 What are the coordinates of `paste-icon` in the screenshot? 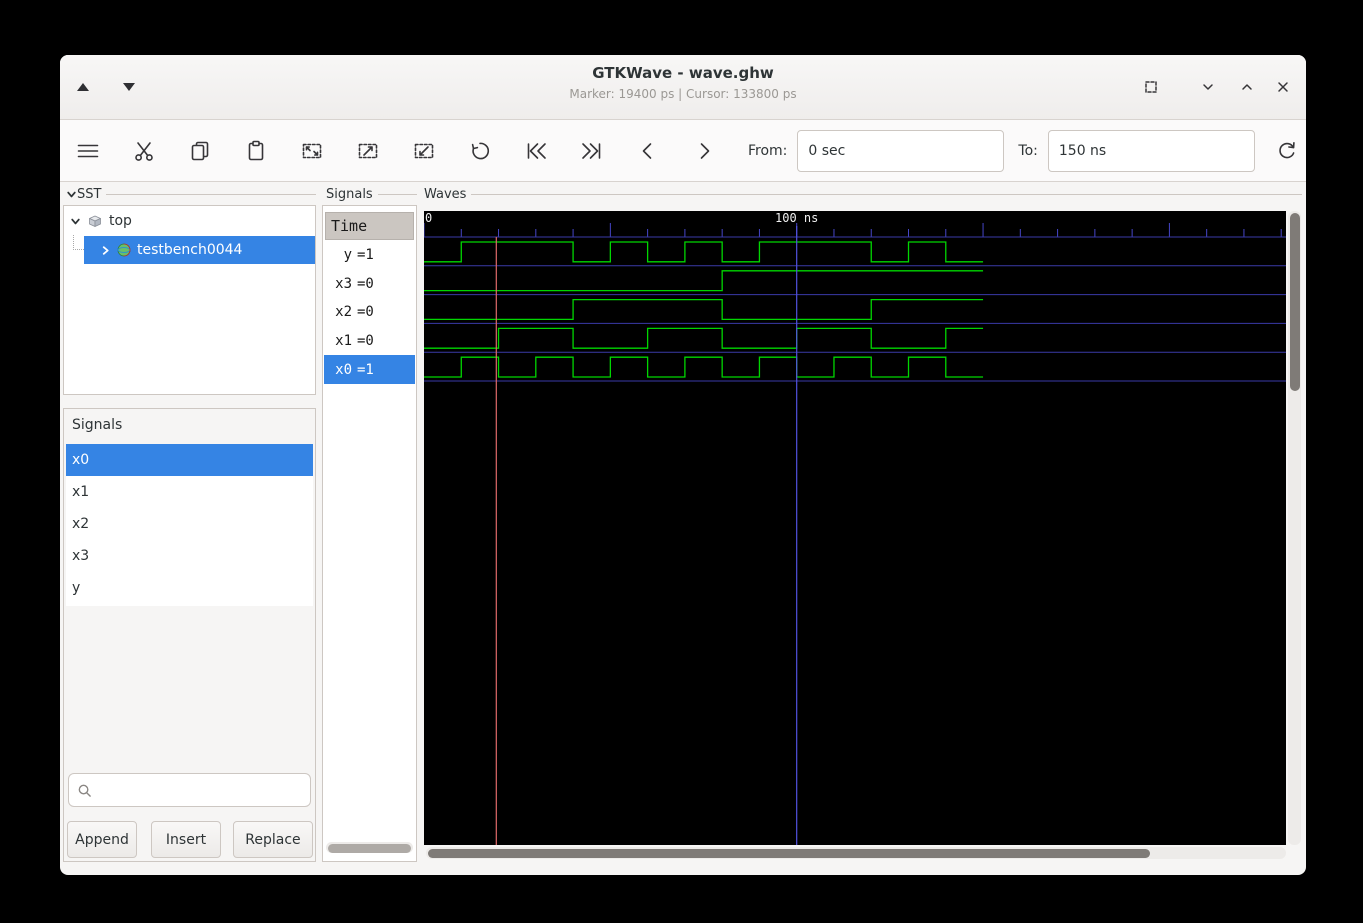 It's located at (256, 150).